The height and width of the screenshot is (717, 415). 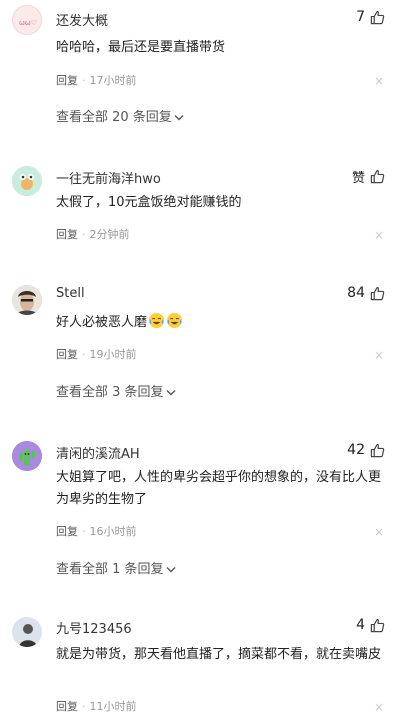 What do you see at coordinates (366, 293) in the screenshot?
I see `like-button: 84` at bounding box center [366, 293].